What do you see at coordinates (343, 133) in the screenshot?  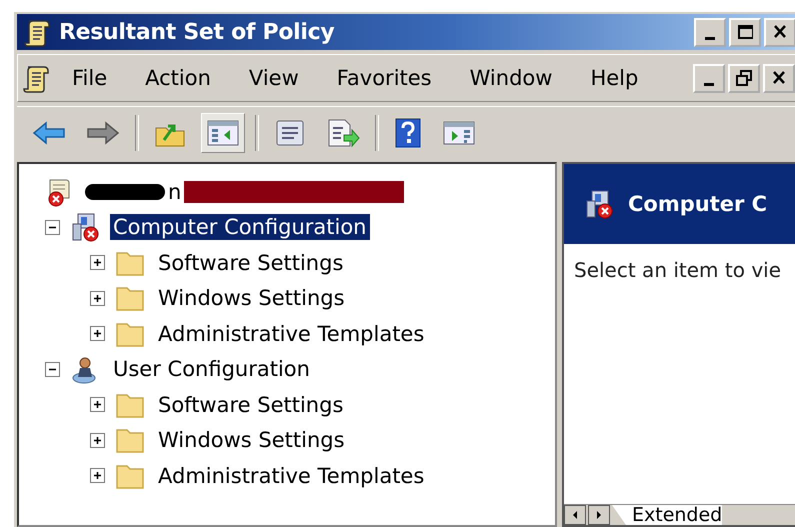 I see `export-list-icon` at bounding box center [343, 133].